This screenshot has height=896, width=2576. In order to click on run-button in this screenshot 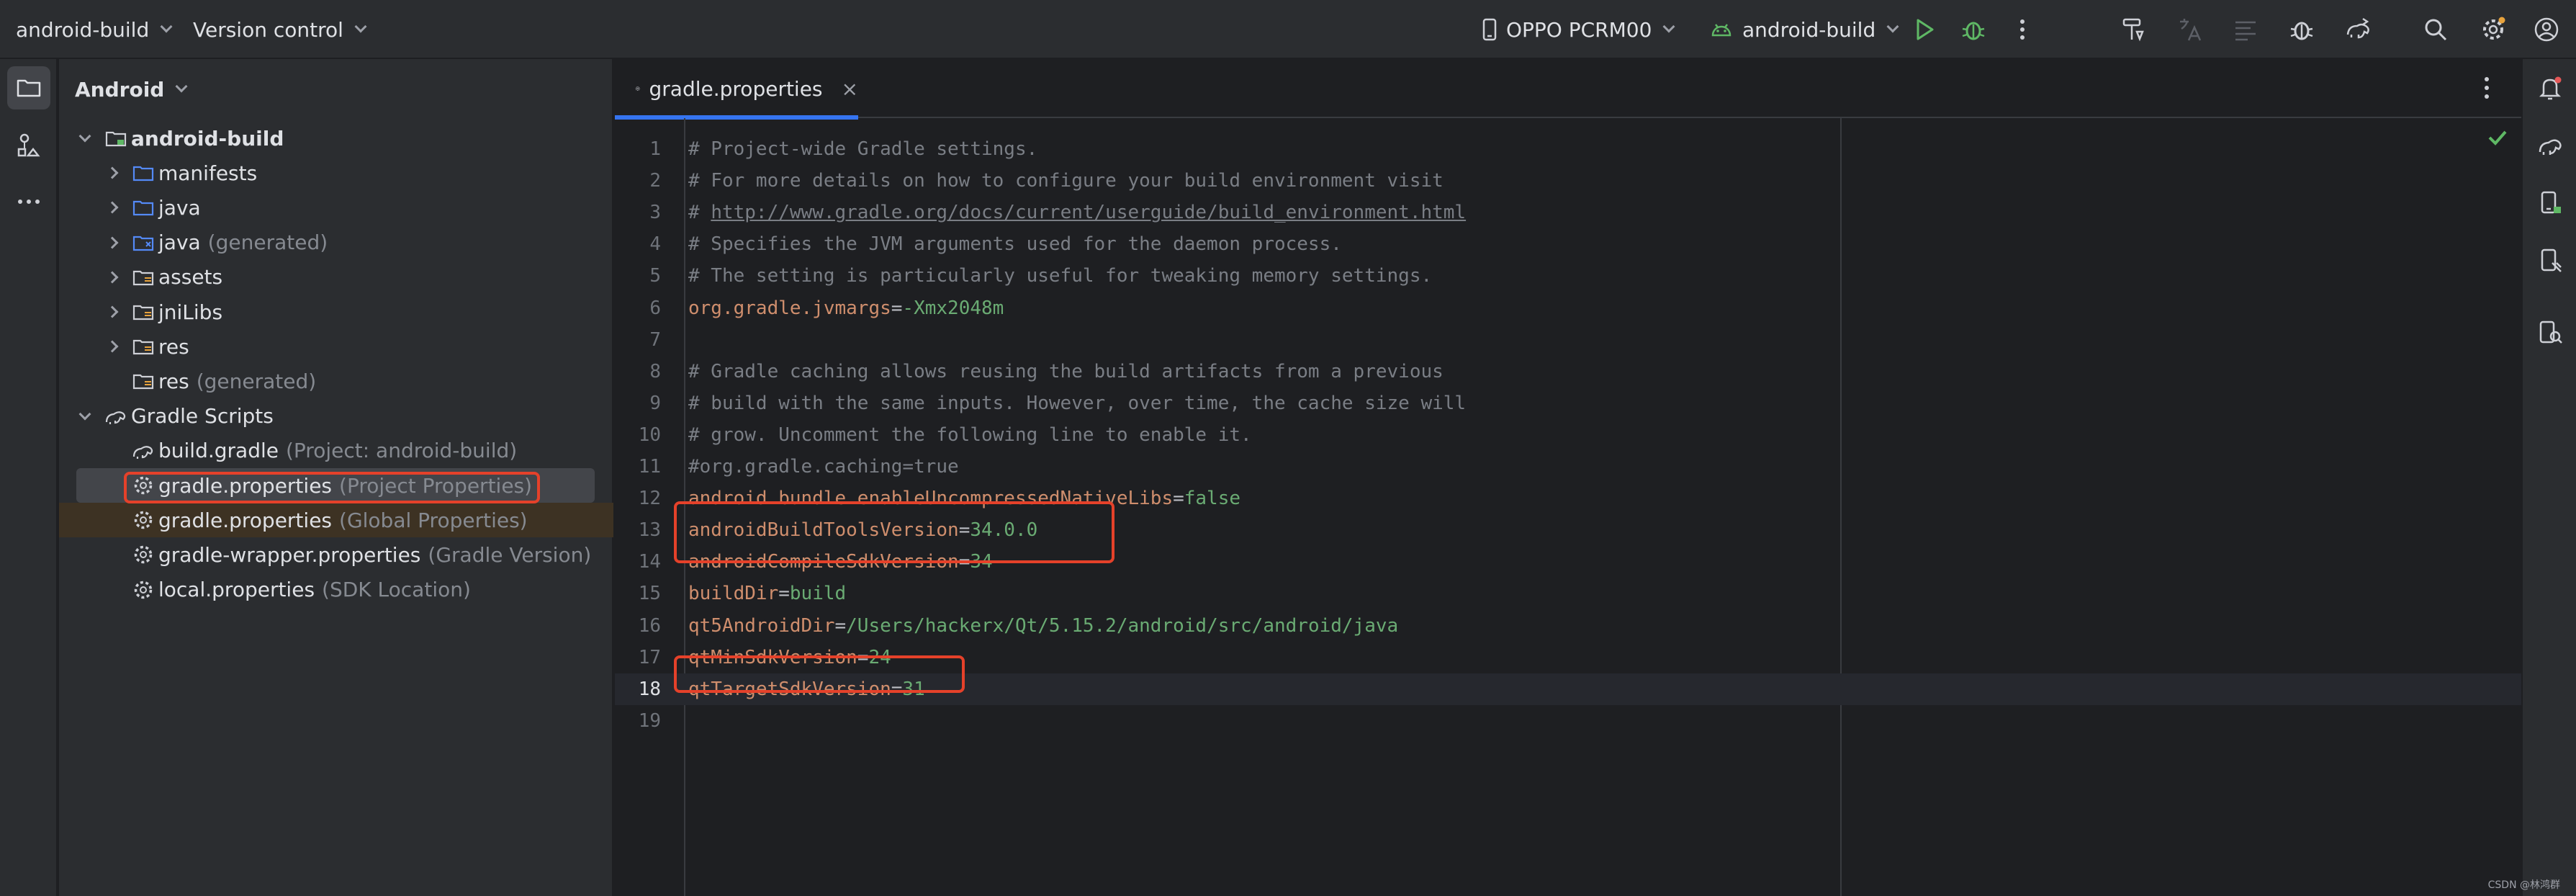, I will do `click(1924, 29)`.